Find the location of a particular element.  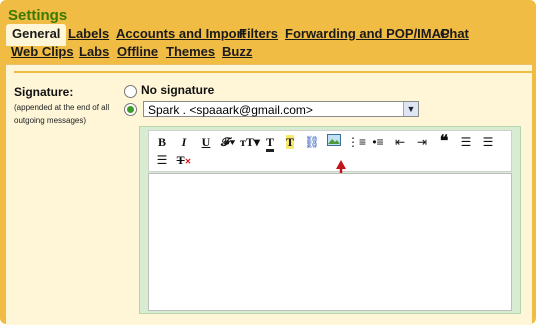

image-glyph is located at coordinates (334, 140).